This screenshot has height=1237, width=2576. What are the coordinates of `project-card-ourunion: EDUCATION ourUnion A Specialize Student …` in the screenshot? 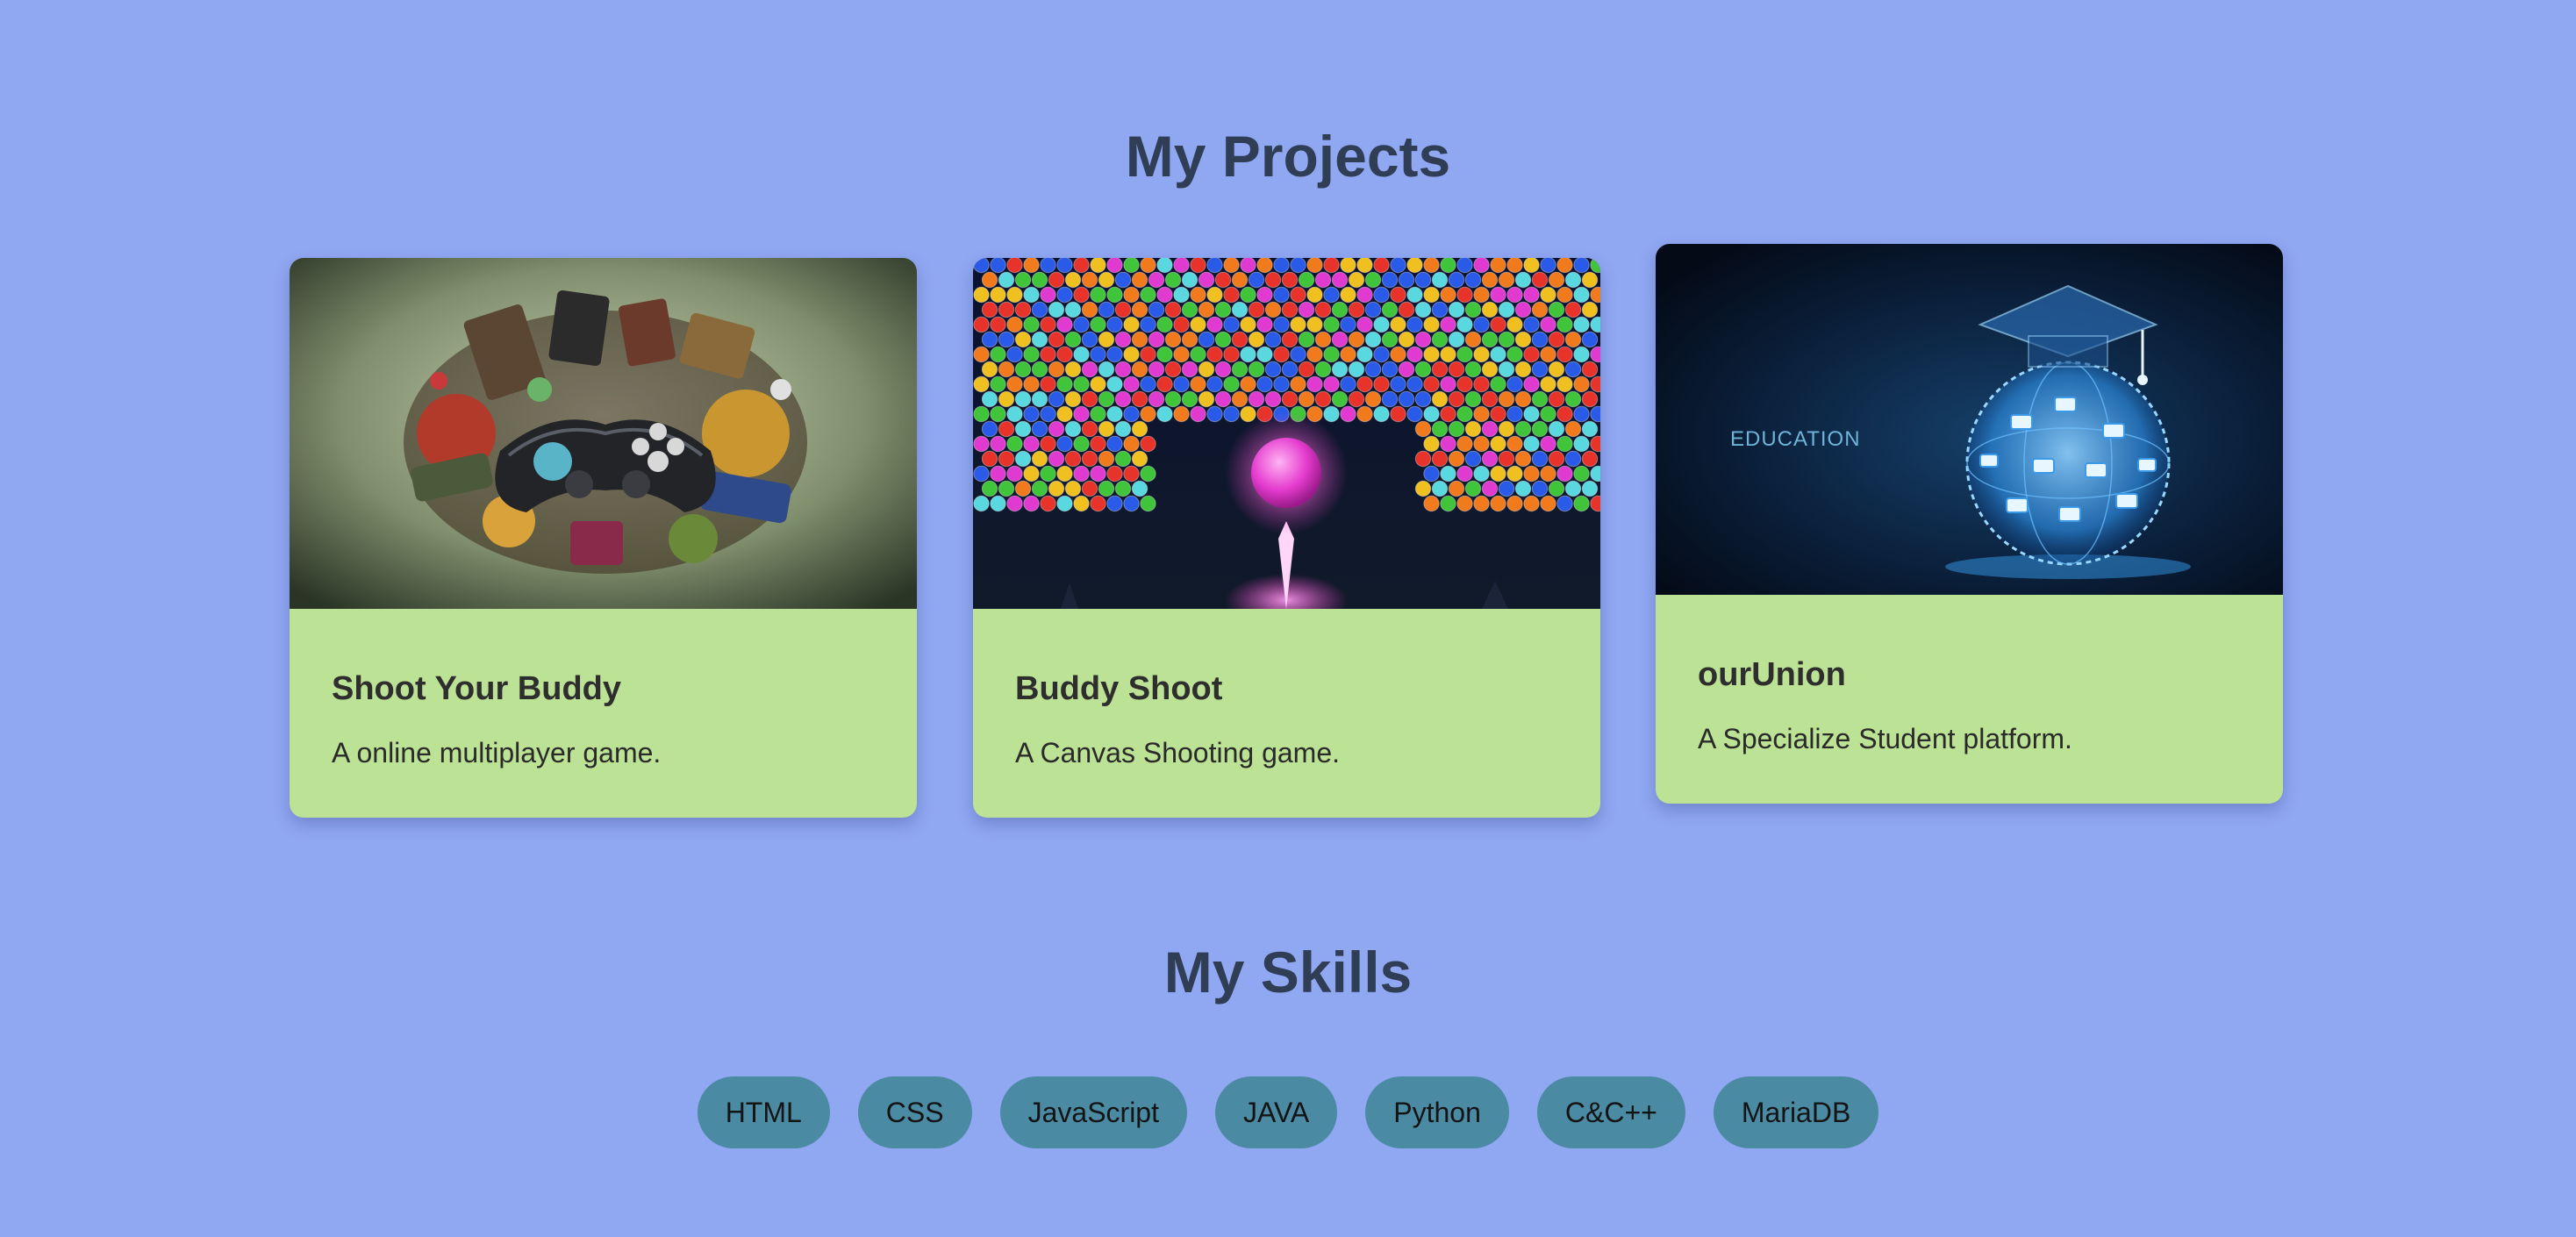 It's located at (1969, 524).